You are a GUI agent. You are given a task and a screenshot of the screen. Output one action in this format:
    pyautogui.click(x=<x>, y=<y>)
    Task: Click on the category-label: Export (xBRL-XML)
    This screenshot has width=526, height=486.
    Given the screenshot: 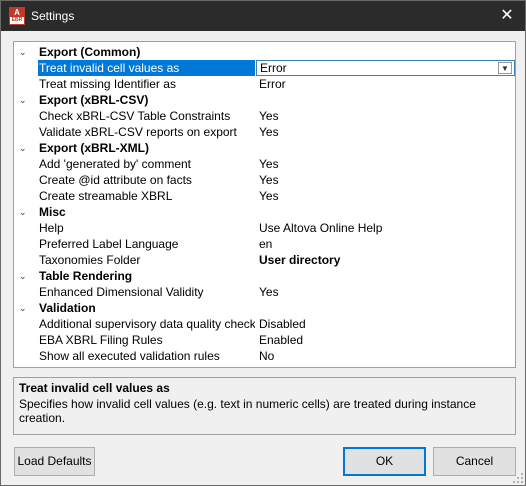 What is the action you would take?
    pyautogui.click(x=94, y=148)
    